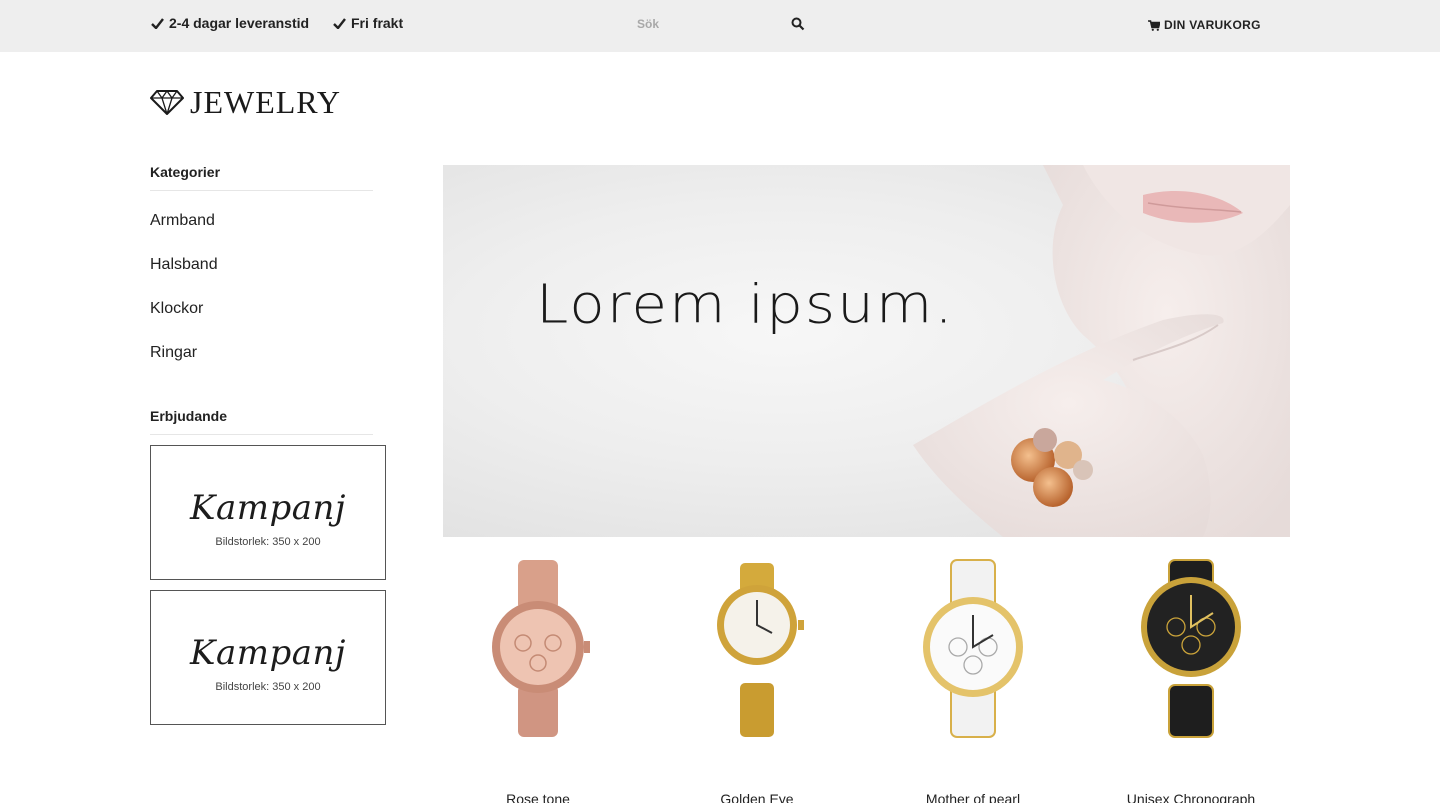  I want to click on product-card: Mother of pearl, so click(973, 679).